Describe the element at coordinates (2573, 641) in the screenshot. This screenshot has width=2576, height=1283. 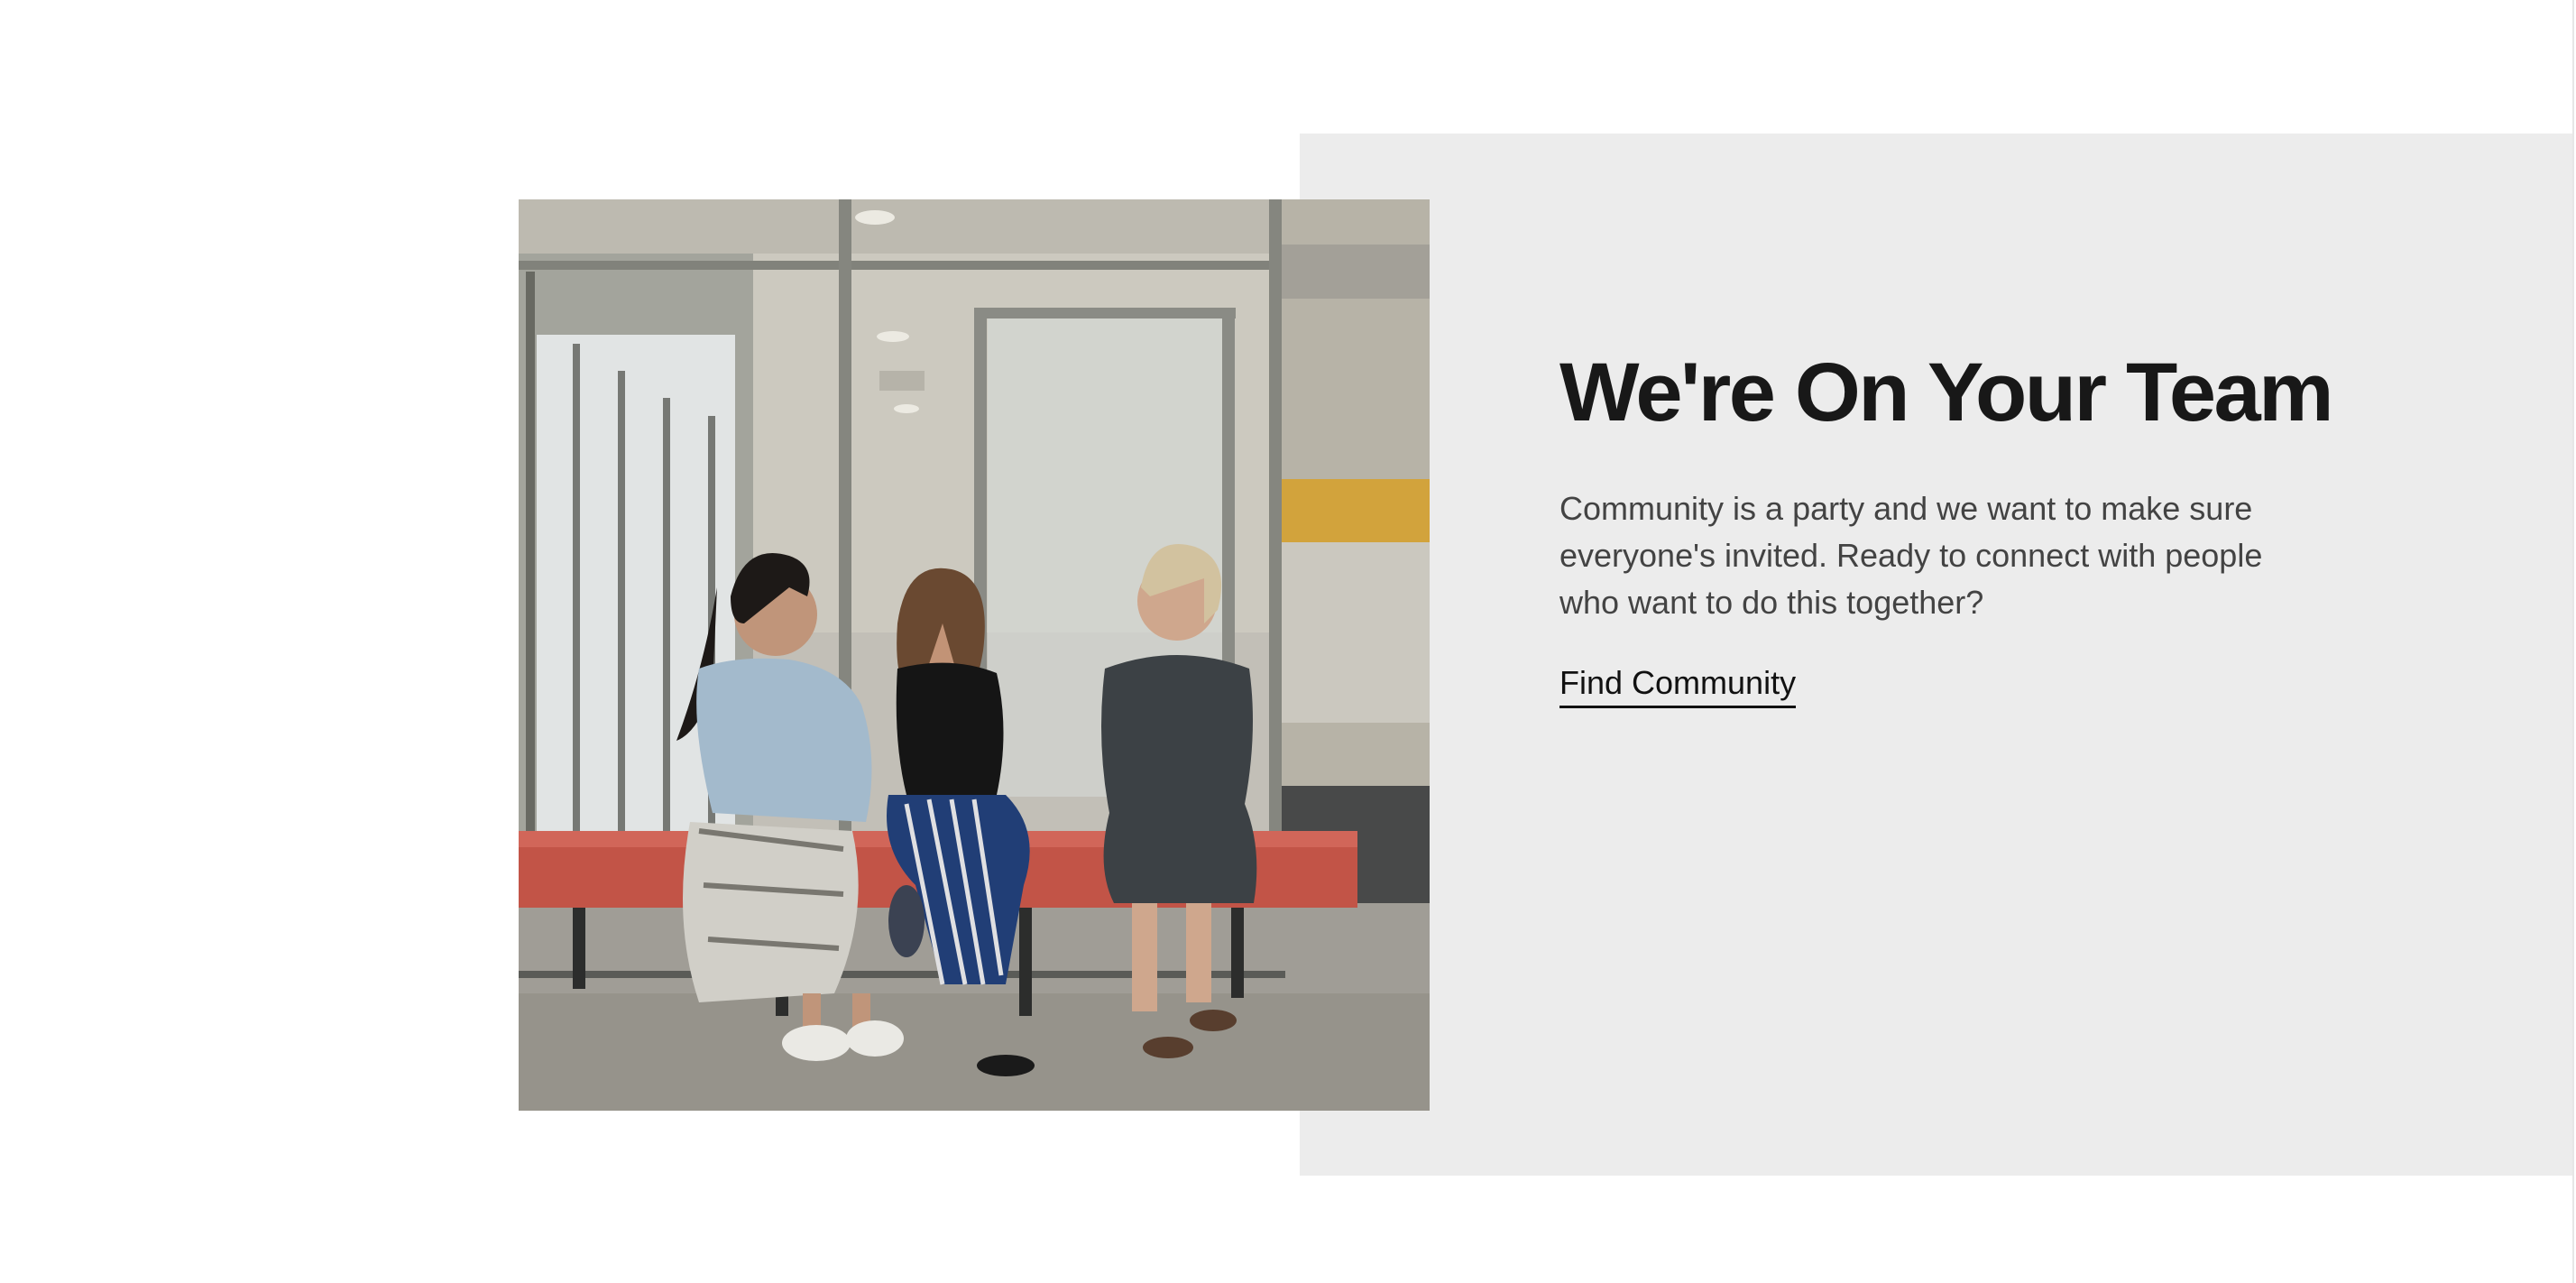
I see `page-edge-divider` at that location.